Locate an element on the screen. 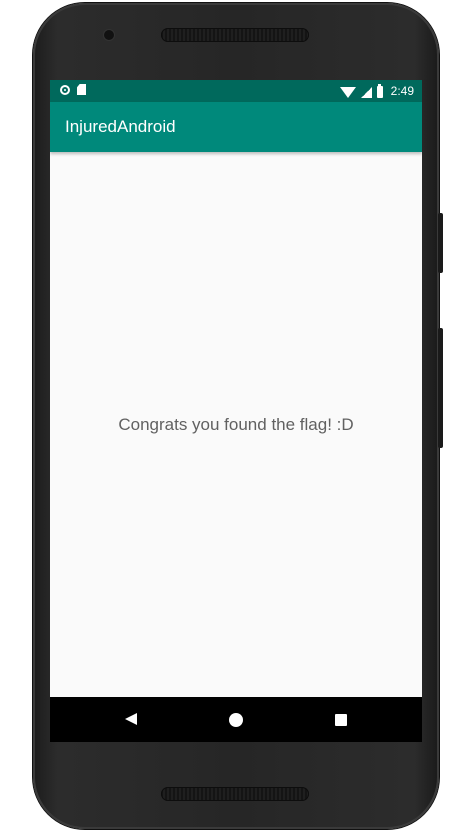 The width and height of the screenshot is (471, 840). top-speaker-grille is located at coordinates (235, 35).